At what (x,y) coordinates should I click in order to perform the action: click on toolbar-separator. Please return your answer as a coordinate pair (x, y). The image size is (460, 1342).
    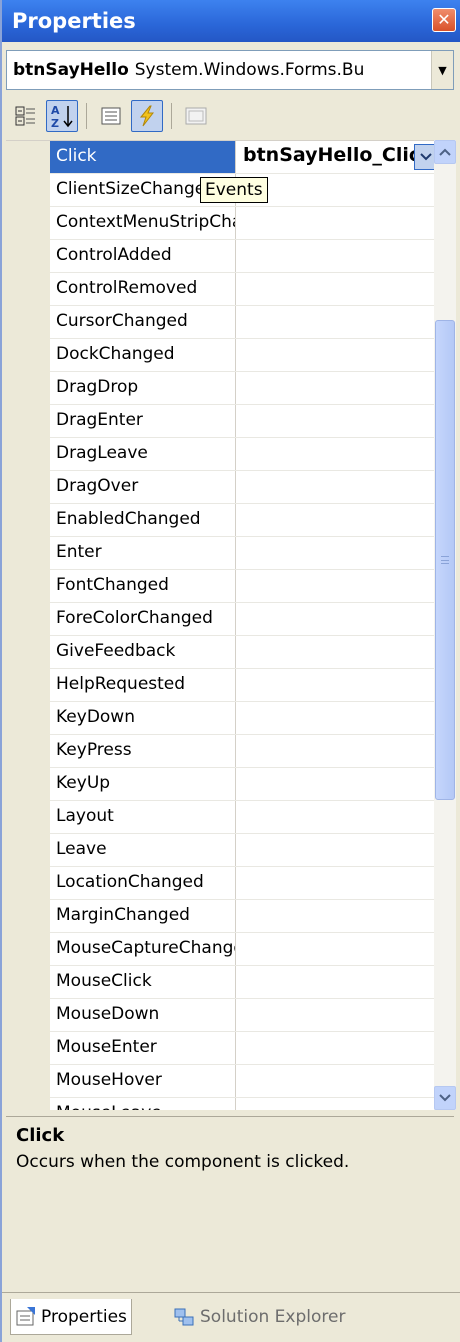
    Looking at the image, I should click on (86, 116).